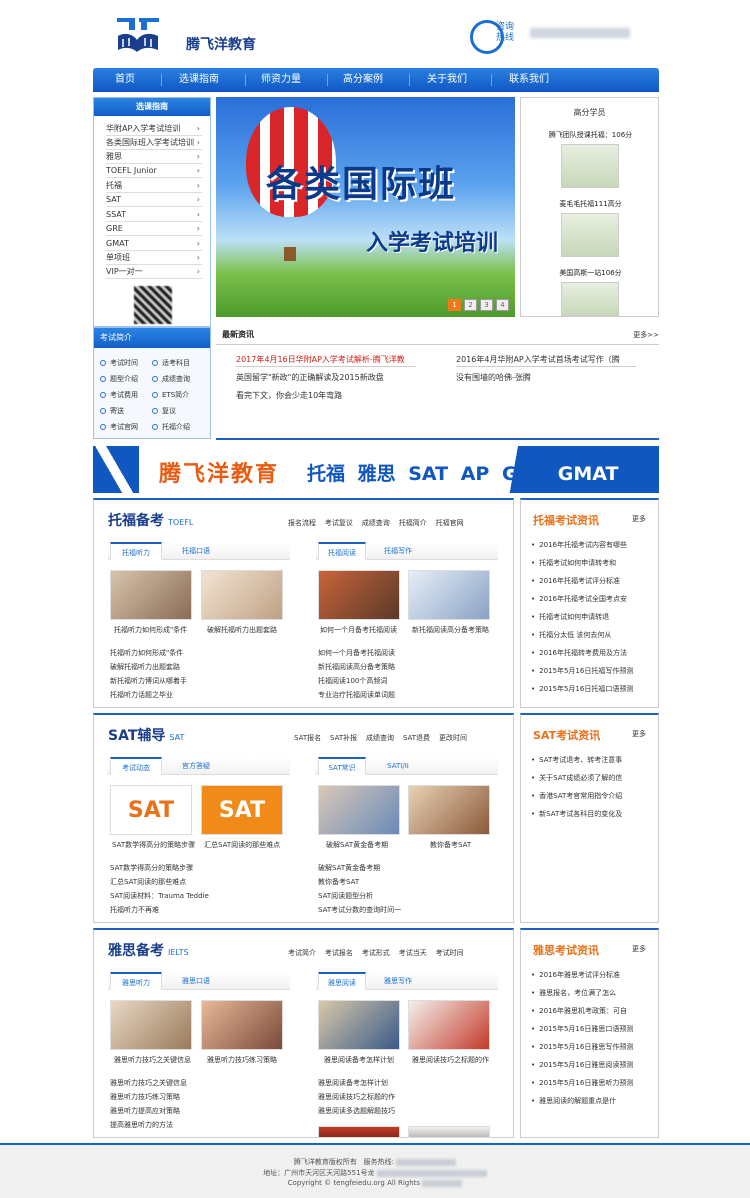  I want to click on article-link: 新托福阅读高分备考策略, so click(356, 667).